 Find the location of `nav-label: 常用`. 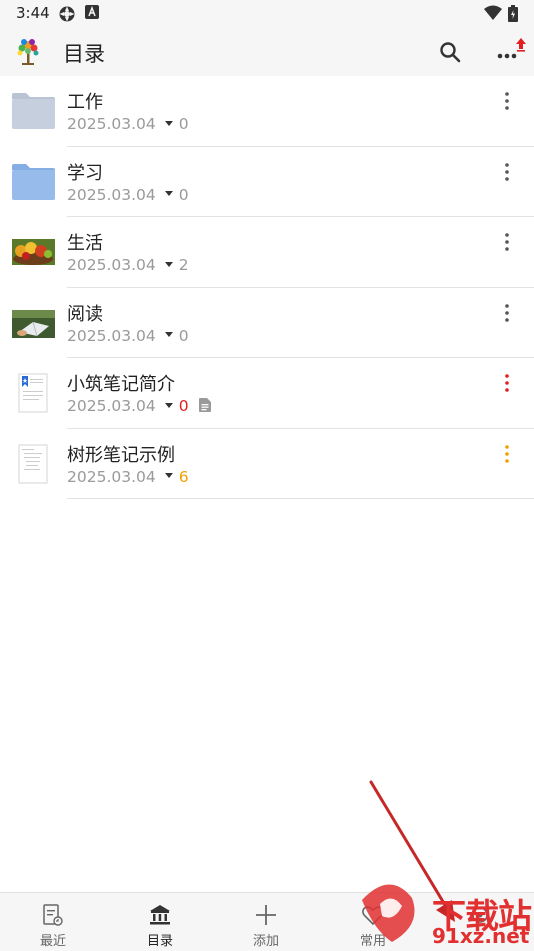

nav-label: 常用 is located at coordinates (372, 941).